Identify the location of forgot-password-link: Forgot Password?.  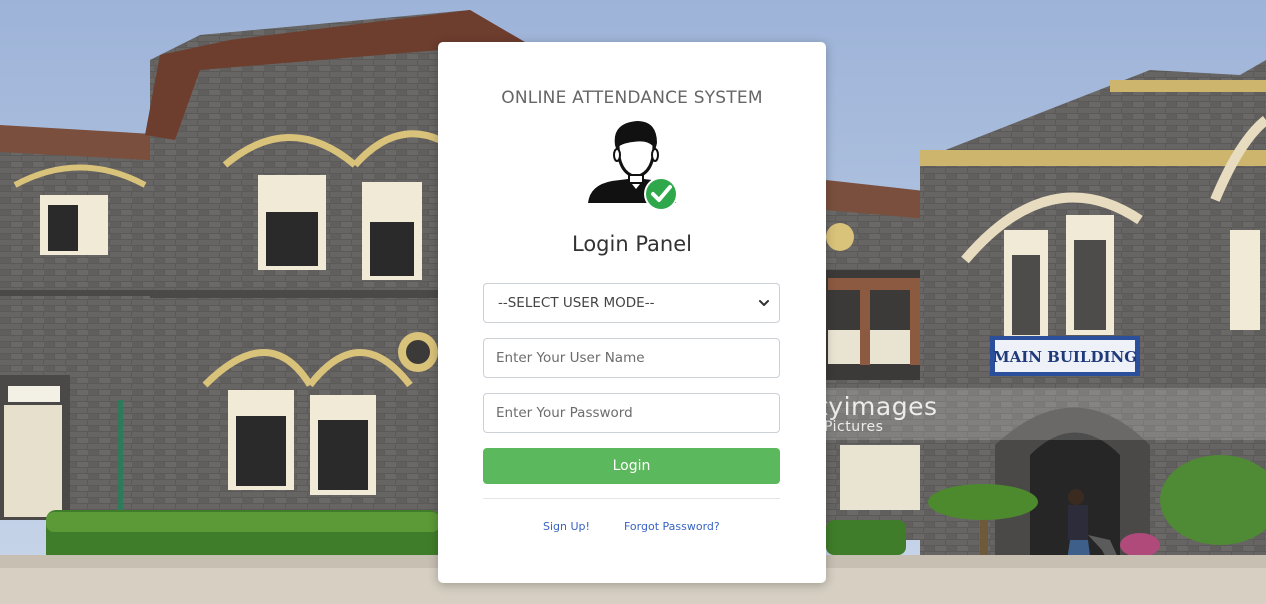
(672, 526).